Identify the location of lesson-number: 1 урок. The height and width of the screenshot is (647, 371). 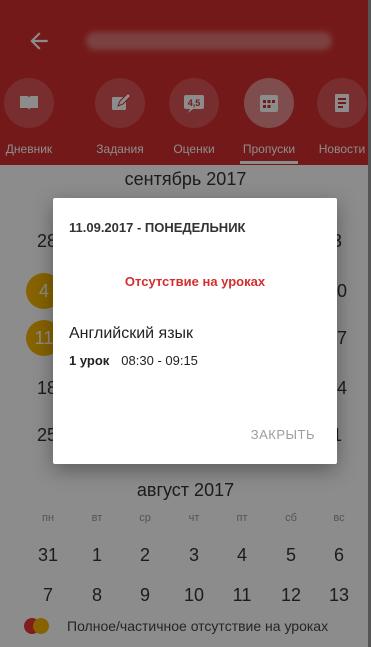
(89, 360).